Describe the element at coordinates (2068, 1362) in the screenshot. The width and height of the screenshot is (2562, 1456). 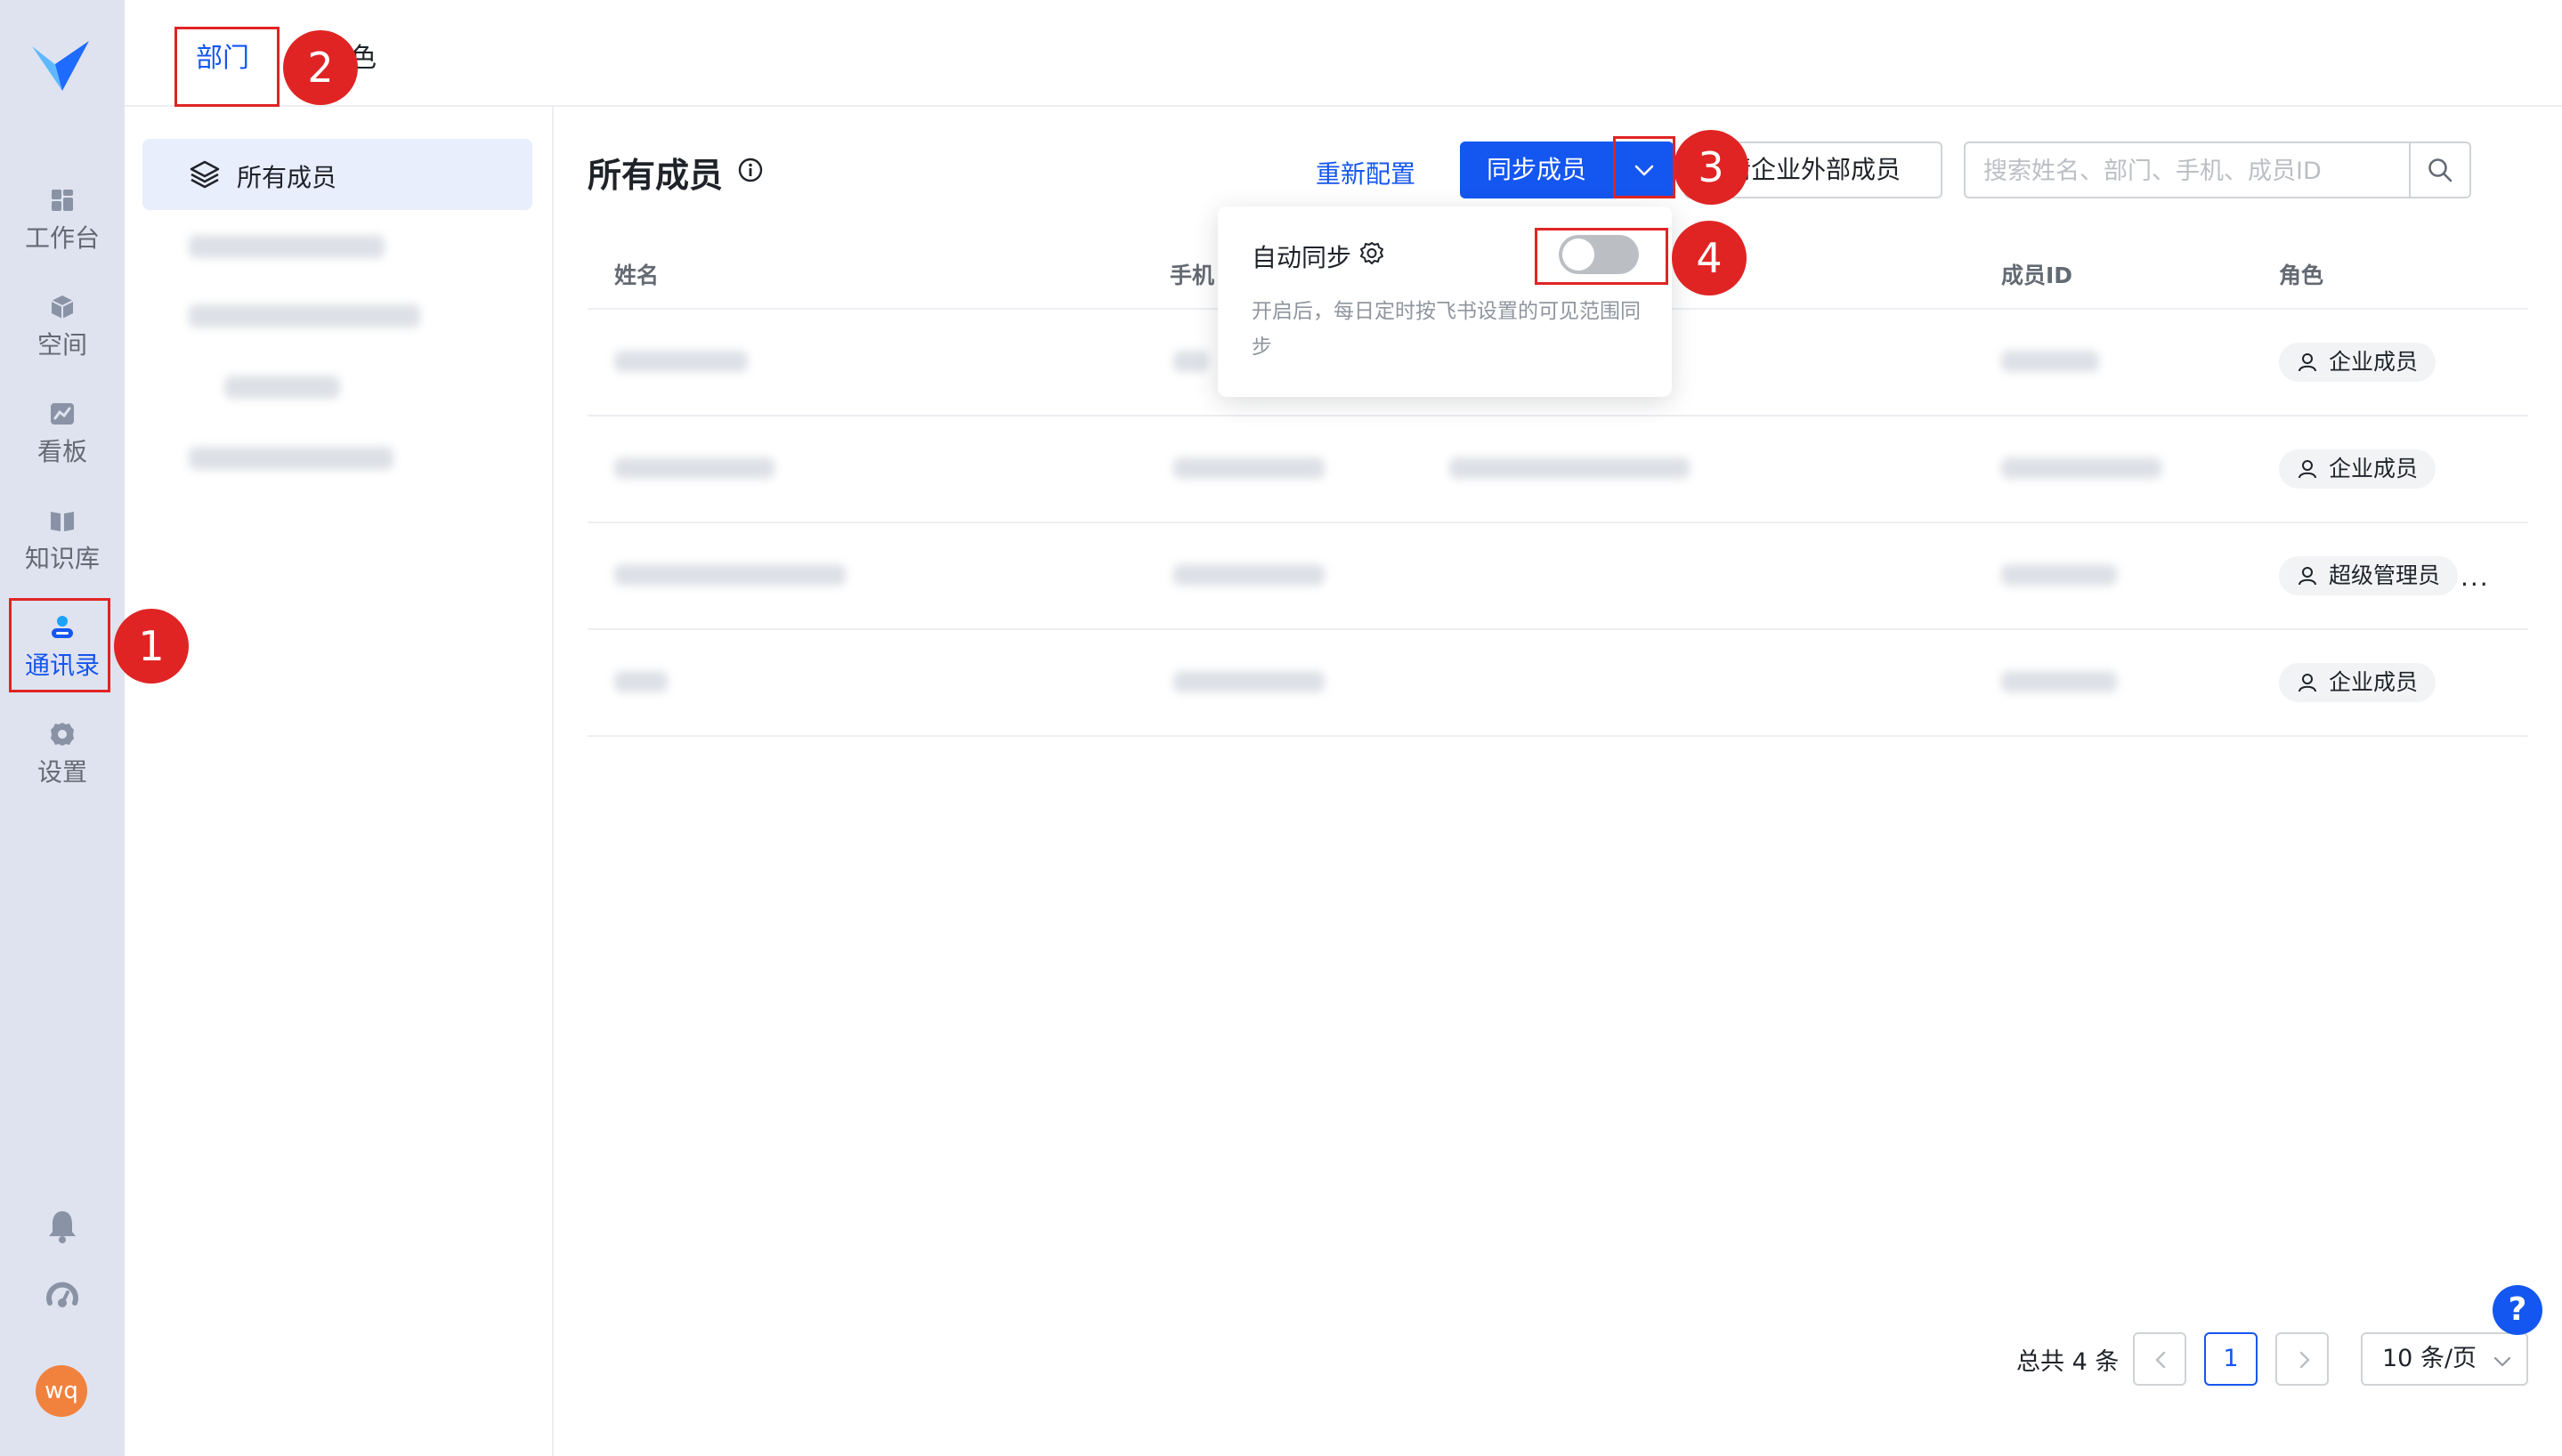
I see `pagination-total: 总共 4 条` at that location.